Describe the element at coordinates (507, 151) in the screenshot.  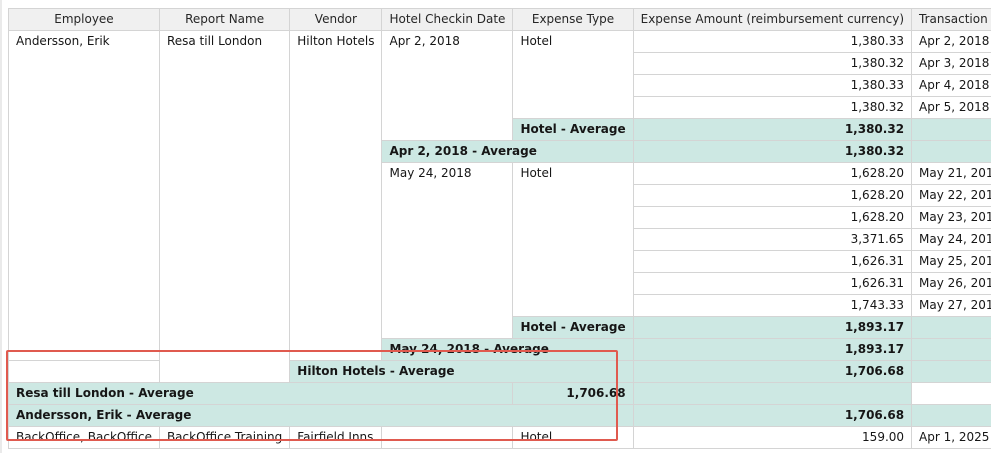
I see `checkin-date-average-label: Apr 2, 2018 - Average` at that location.